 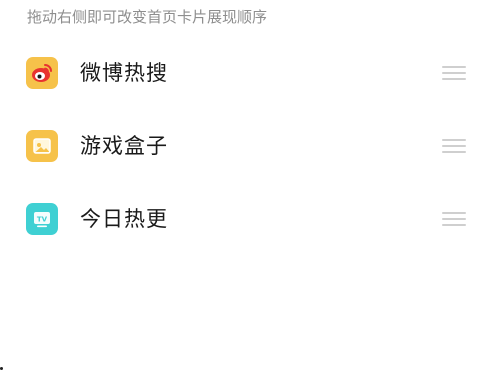 I want to click on tv-icon: TV, so click(x=42, y=219).